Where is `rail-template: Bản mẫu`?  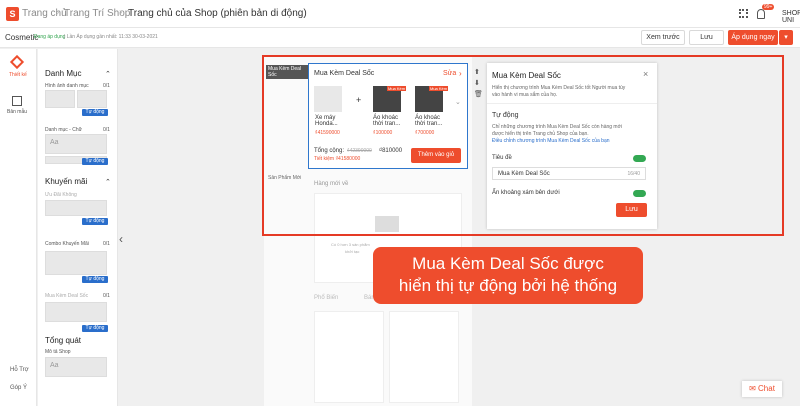
rail-template: Bản mẫu is located at coordinates (17, 112).